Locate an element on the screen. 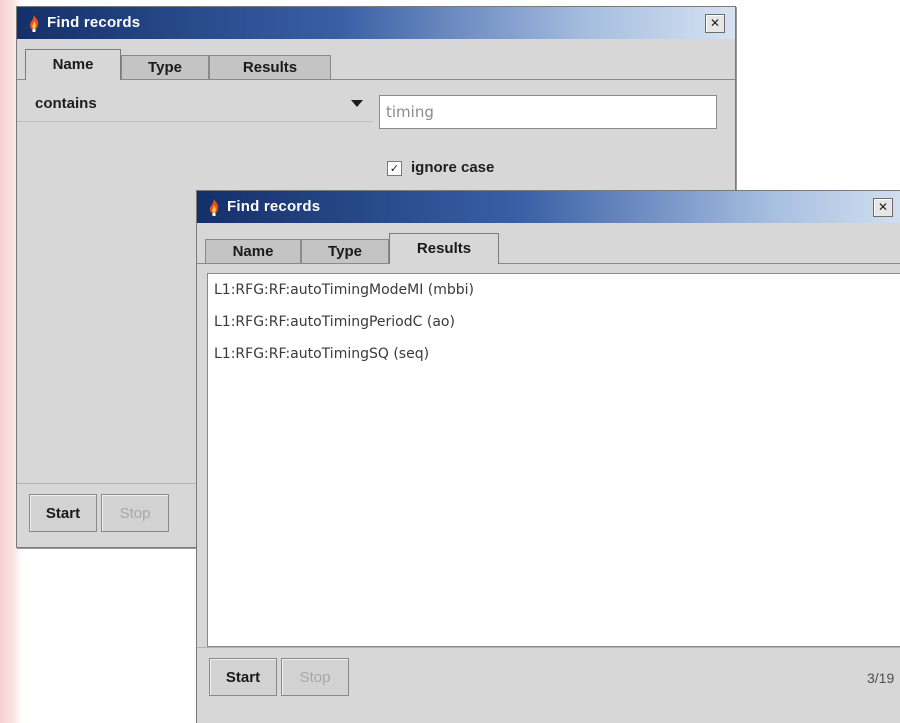 The height and width of the screenshot is (723, 900). ignore-case-label: ignore case is located at coordinates (453, 167).